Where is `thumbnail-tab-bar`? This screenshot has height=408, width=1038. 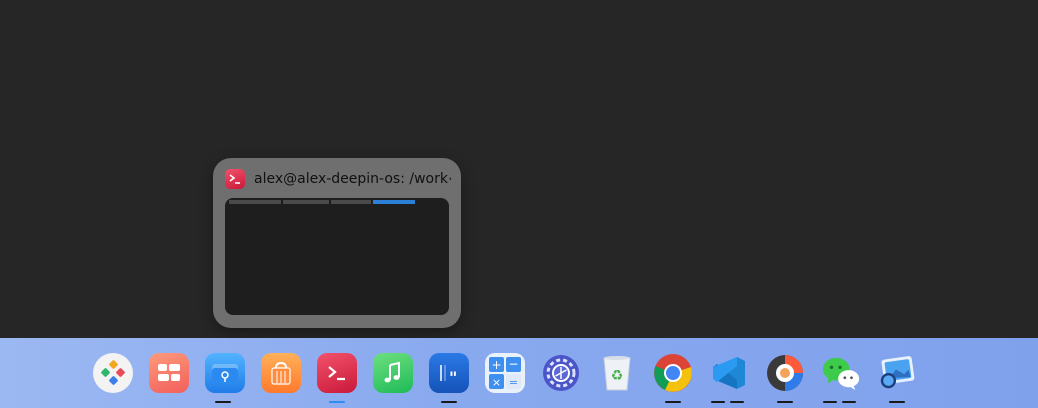
thumbnail-tab-bar is located at coordinates (337, 202).